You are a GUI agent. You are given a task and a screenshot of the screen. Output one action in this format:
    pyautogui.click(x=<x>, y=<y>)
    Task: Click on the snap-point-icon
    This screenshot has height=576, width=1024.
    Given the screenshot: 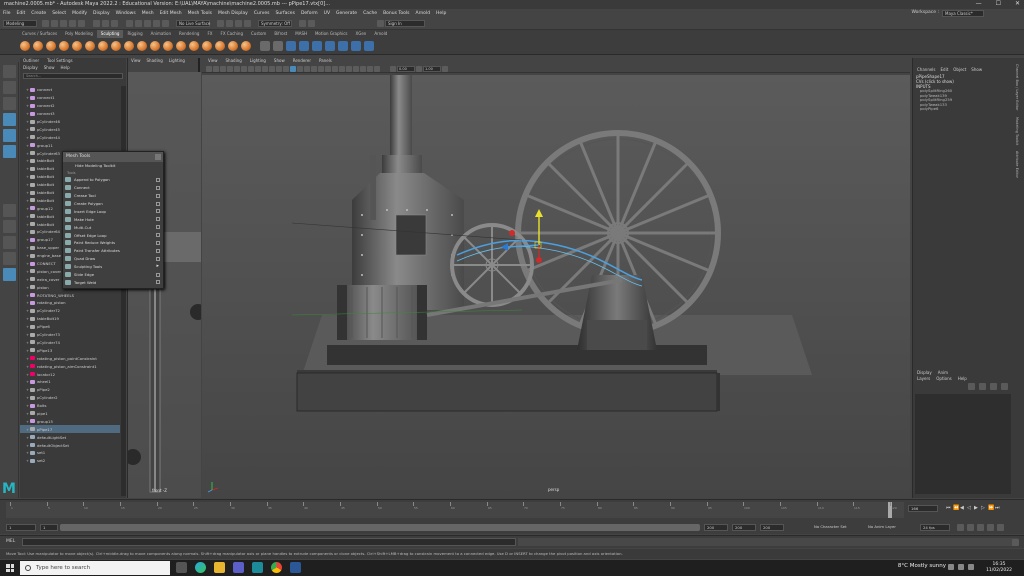 What is the action you would take?
    pyautogui.click(x=147, y=23)
    